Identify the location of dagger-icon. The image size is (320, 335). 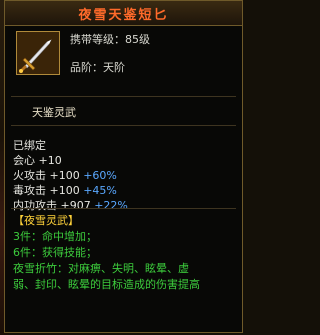
(38, 53).